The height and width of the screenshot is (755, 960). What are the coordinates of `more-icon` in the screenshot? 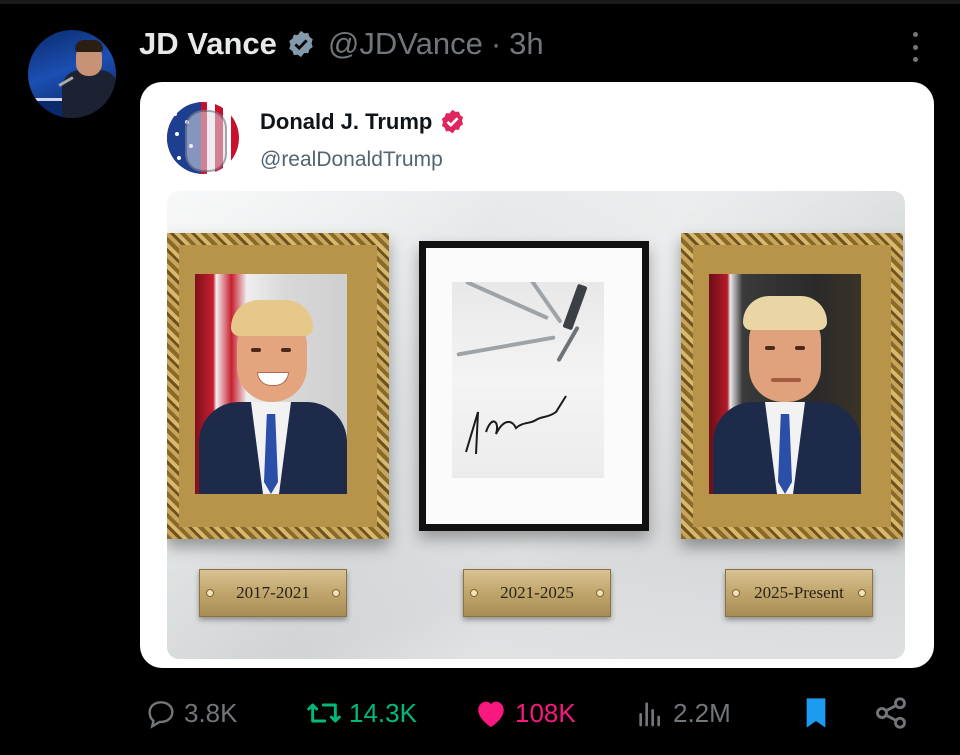 It's located at (915, 47).